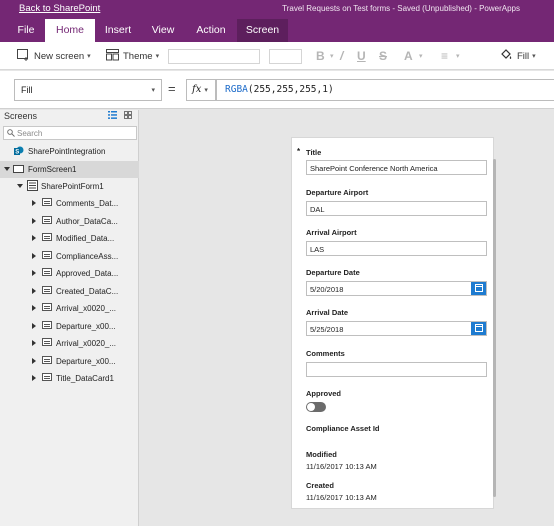 This screenshot has height=526, width=554. What do you see at coordinates (27, 90) in the screenshot?
I see `property-value: Fill` at bounding box center [27, 90].